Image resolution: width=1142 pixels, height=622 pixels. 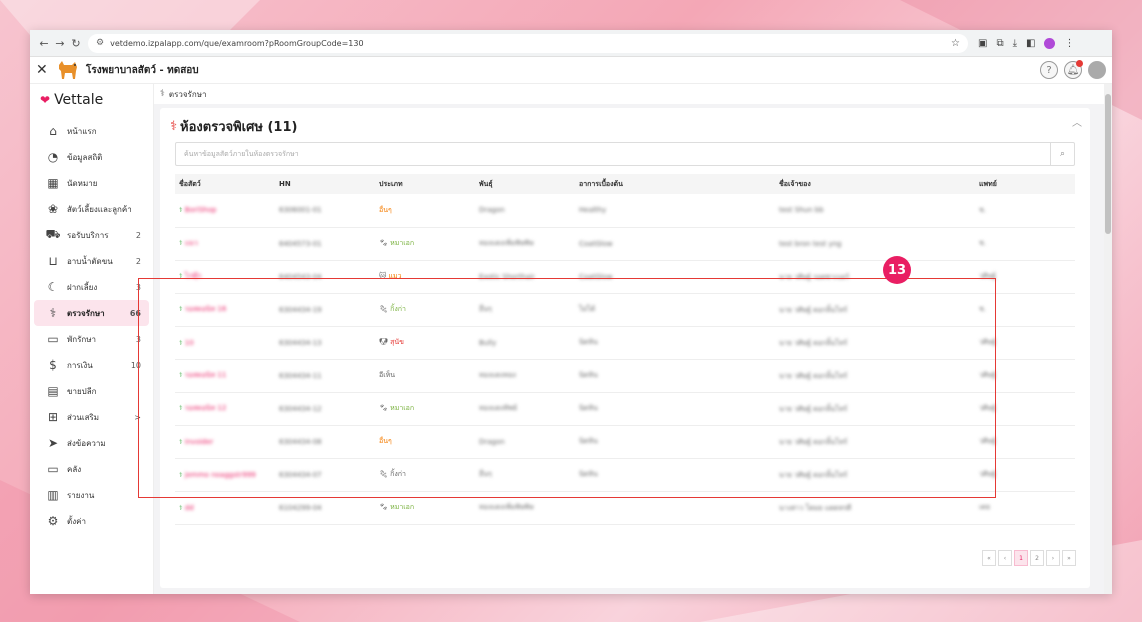 What do you see at coordinates (1097, 70) in the screenshot?
I see `avatar` at bounding box center [1097, 70].